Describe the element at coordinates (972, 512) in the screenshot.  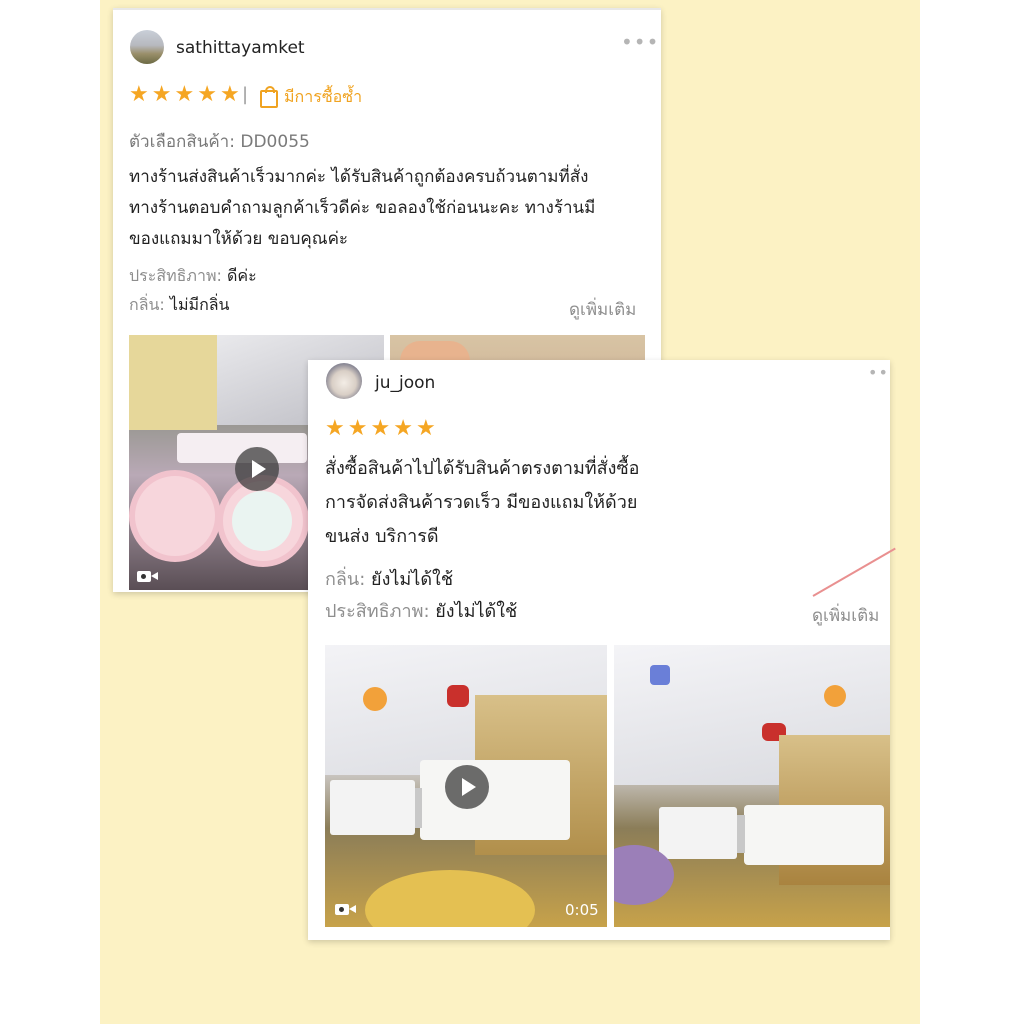
I see `page-margin-right` at that location.